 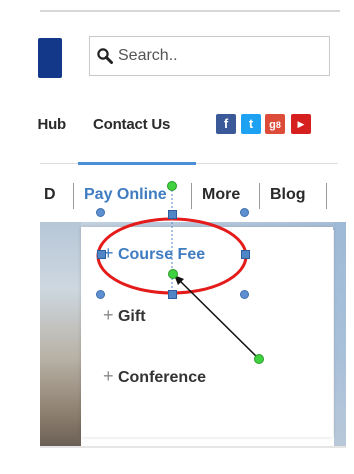 I want to click on rotate-handle, so click(x=172, y=186).